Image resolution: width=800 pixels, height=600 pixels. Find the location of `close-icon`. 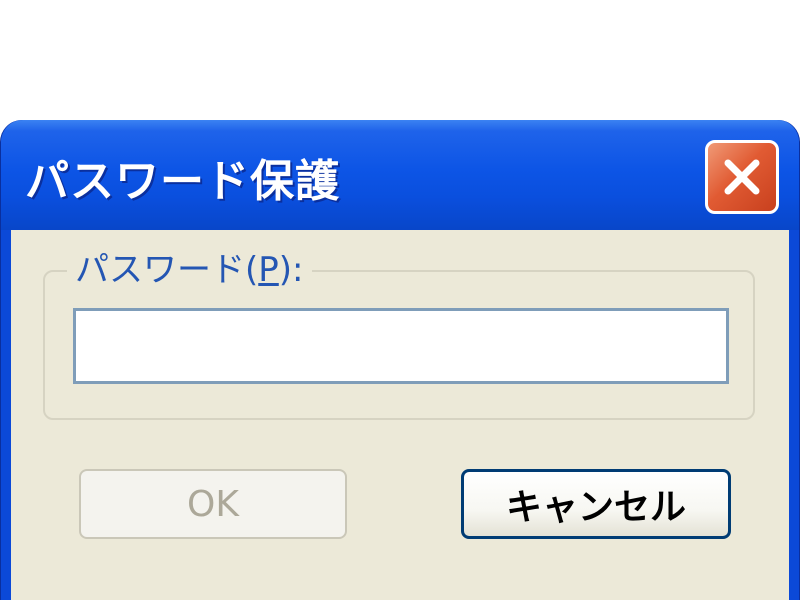

close-icon is located at coordinates (742, 177).